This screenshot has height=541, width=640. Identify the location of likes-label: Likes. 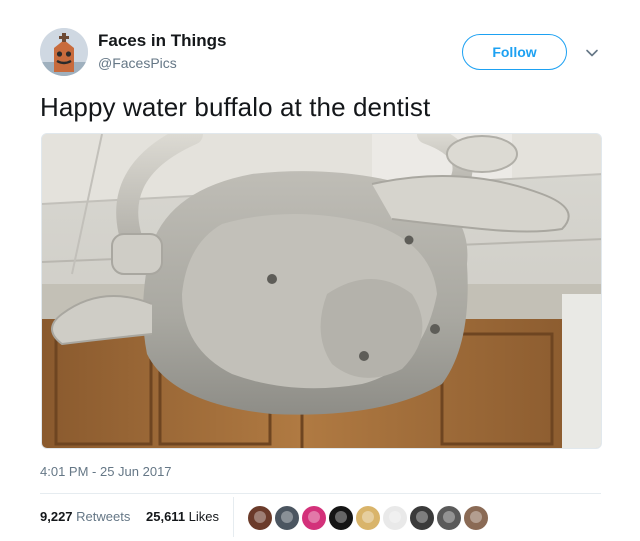
(204, 516).